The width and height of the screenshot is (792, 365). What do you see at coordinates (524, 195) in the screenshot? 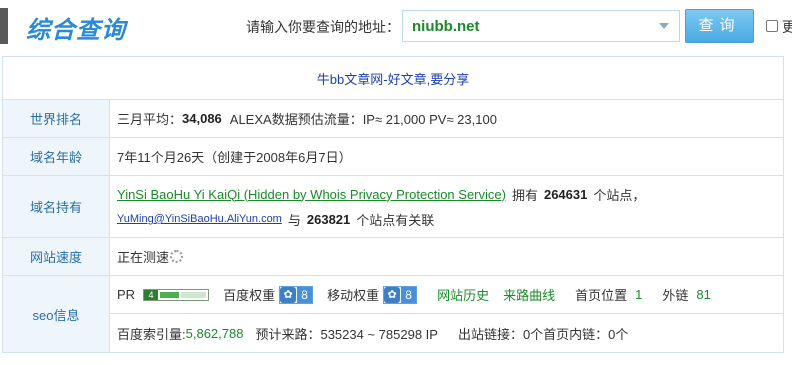
I see `owns-prefix: 拥有` at bounding box center [524, 195].